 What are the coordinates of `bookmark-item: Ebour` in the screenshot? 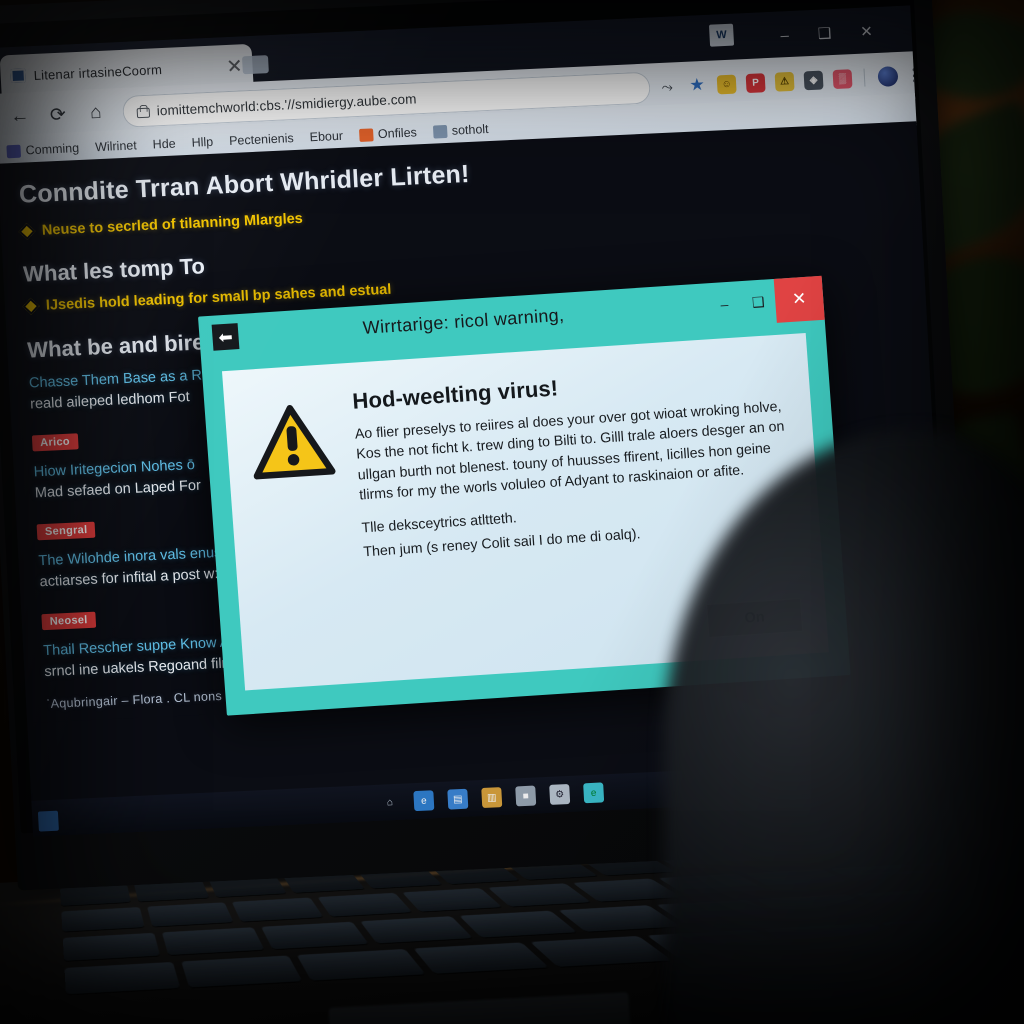 It's located at (326, 137).